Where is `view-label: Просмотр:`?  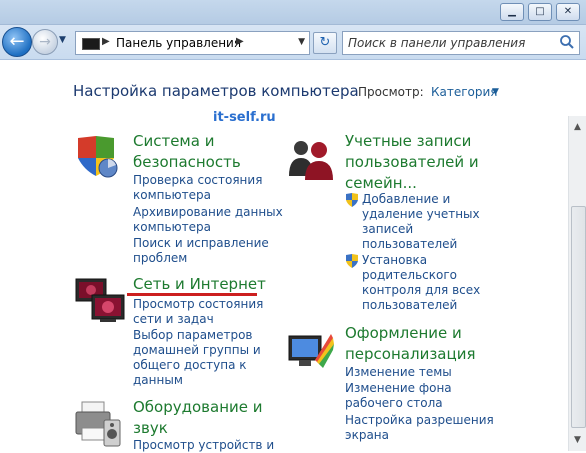 view-label: Просмотр: is located at coordinates (391, 92).